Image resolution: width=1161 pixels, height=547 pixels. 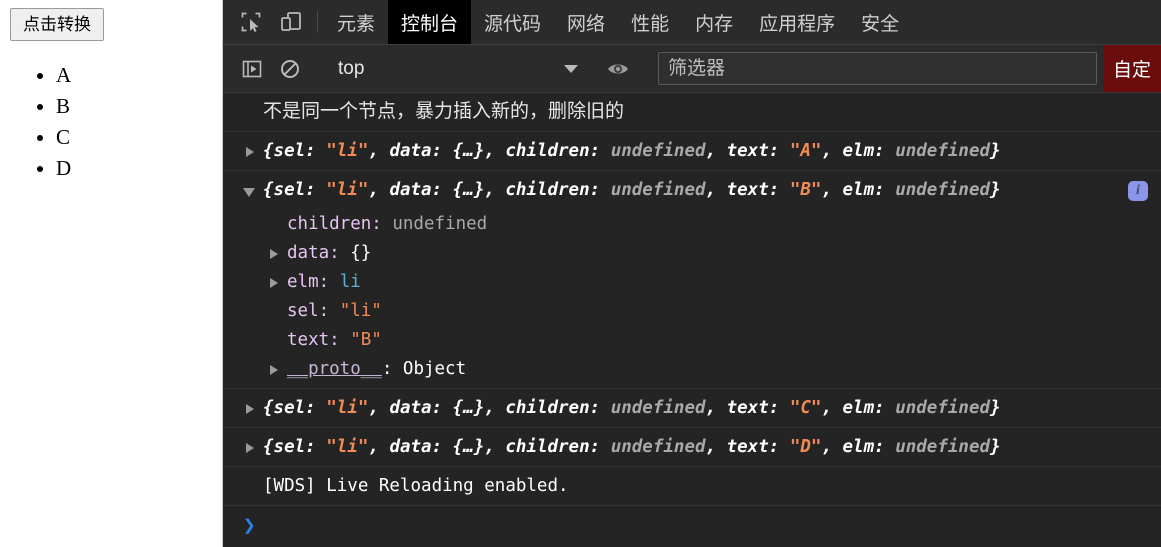 What do you see at coordinates (1138, 191) in the screenshot?
I see `info-icon: i` at bounding box center [1138, 191].